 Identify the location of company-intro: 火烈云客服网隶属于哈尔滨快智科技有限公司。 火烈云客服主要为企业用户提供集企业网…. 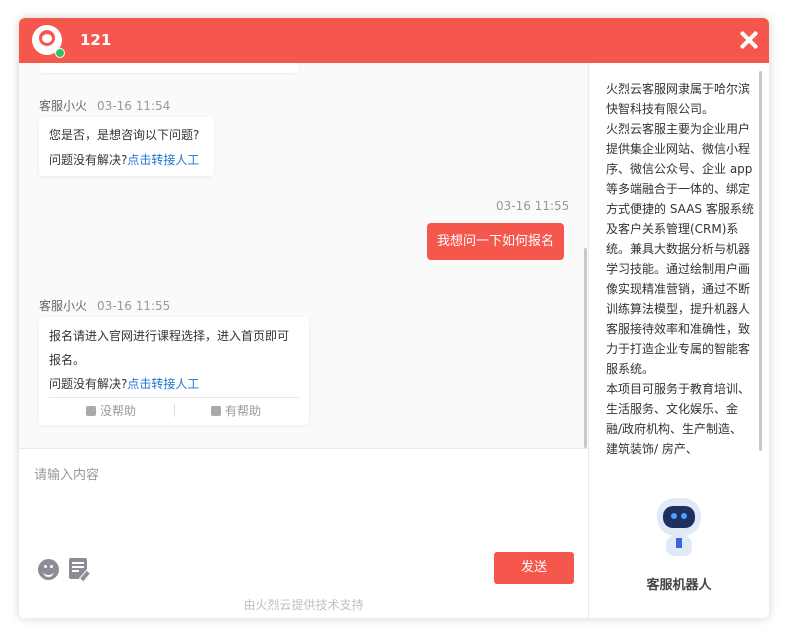
(680, 279).